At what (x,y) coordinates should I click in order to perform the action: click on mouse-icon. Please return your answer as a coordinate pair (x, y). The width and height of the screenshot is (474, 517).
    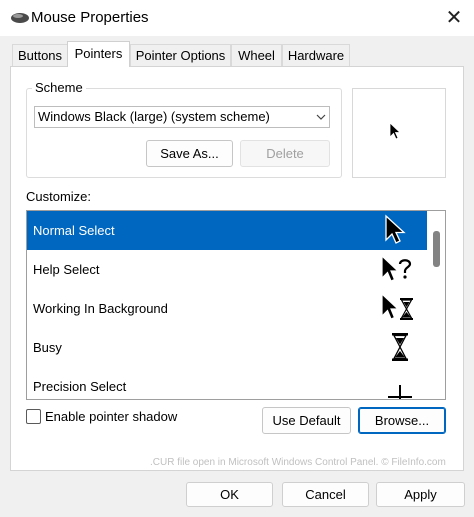
    Looking at the image, I should click on (20, 18).